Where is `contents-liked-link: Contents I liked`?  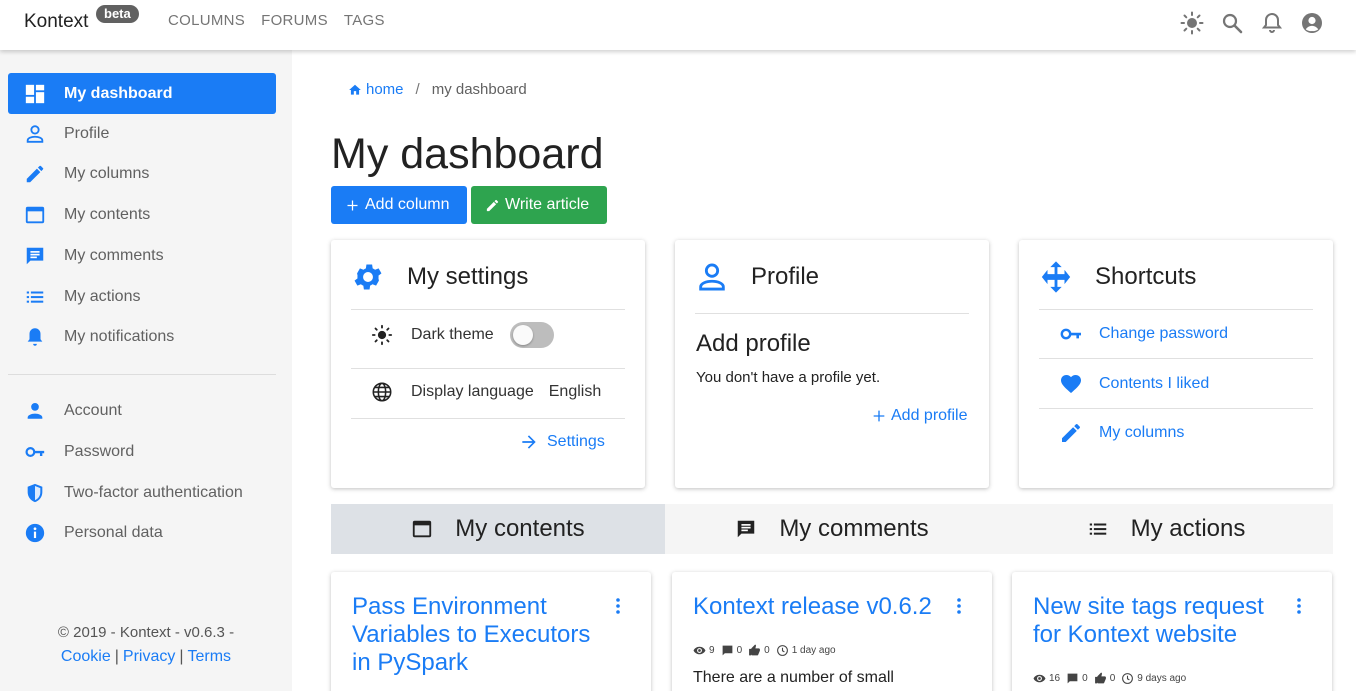 contents-liked-link: Contents I liked is located at coordinates (1134, 384).